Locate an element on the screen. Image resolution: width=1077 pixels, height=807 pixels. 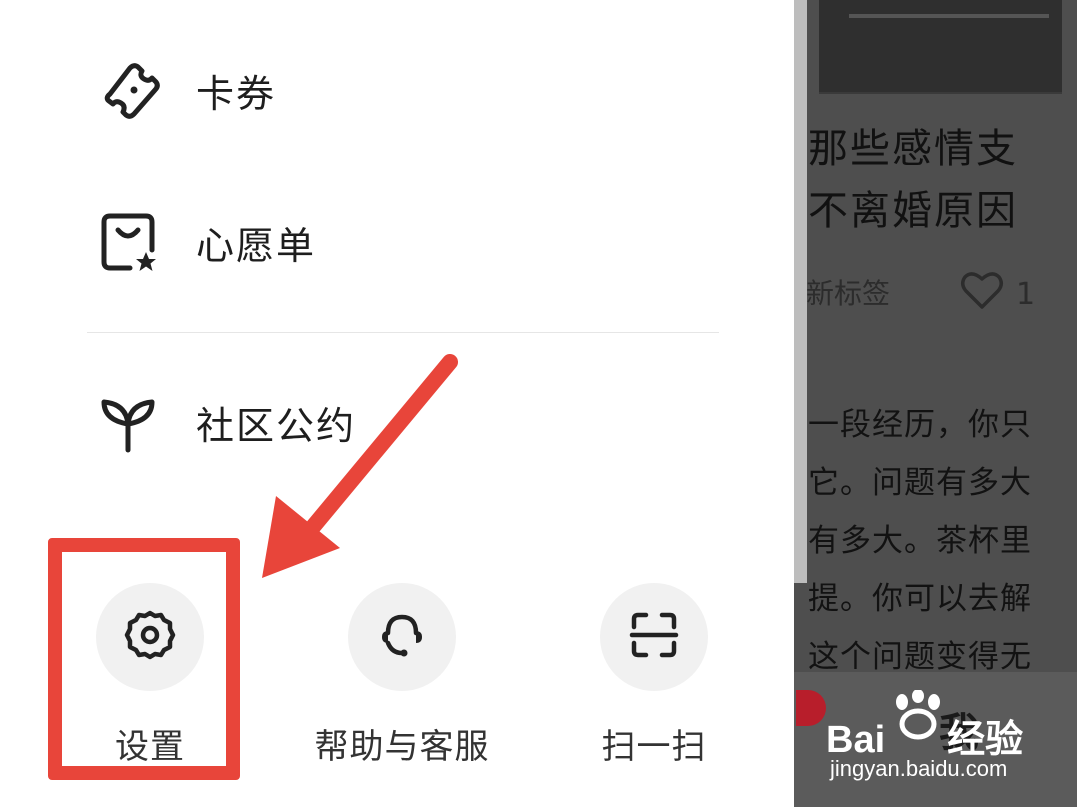
baidu-jingyan-watermark: Bai 经验 jingyan.baidu.com is located at coordinates (936, 739).